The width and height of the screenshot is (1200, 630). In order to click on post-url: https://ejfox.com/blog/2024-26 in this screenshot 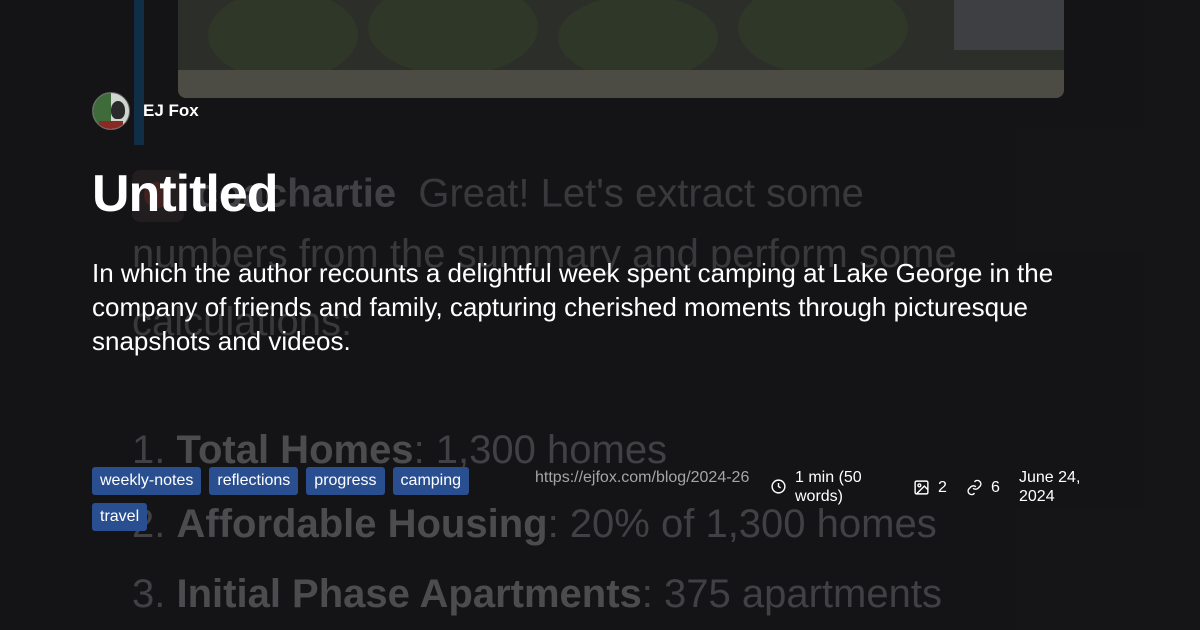, I will do `click(647, 477)`.